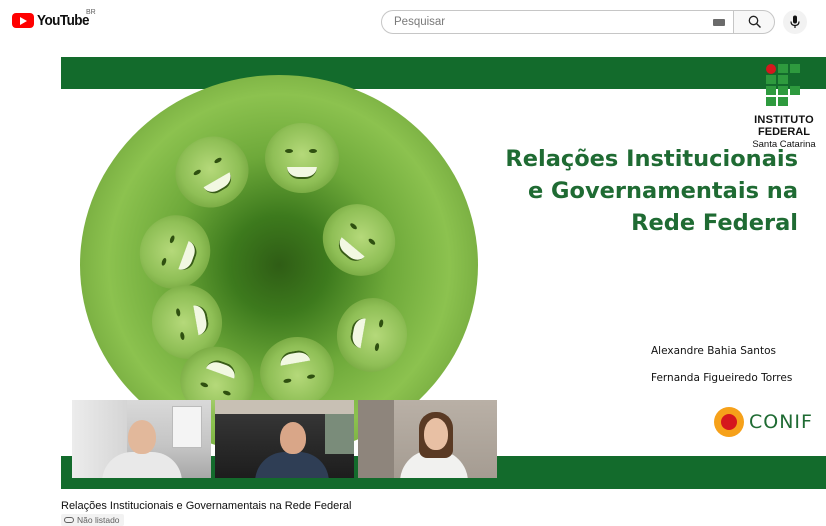 The width and height of the screenshot is (826, 526). Describe the element at coordinates (729, 422) in the screenshot. I see `conif-emblem-icon` at that location.